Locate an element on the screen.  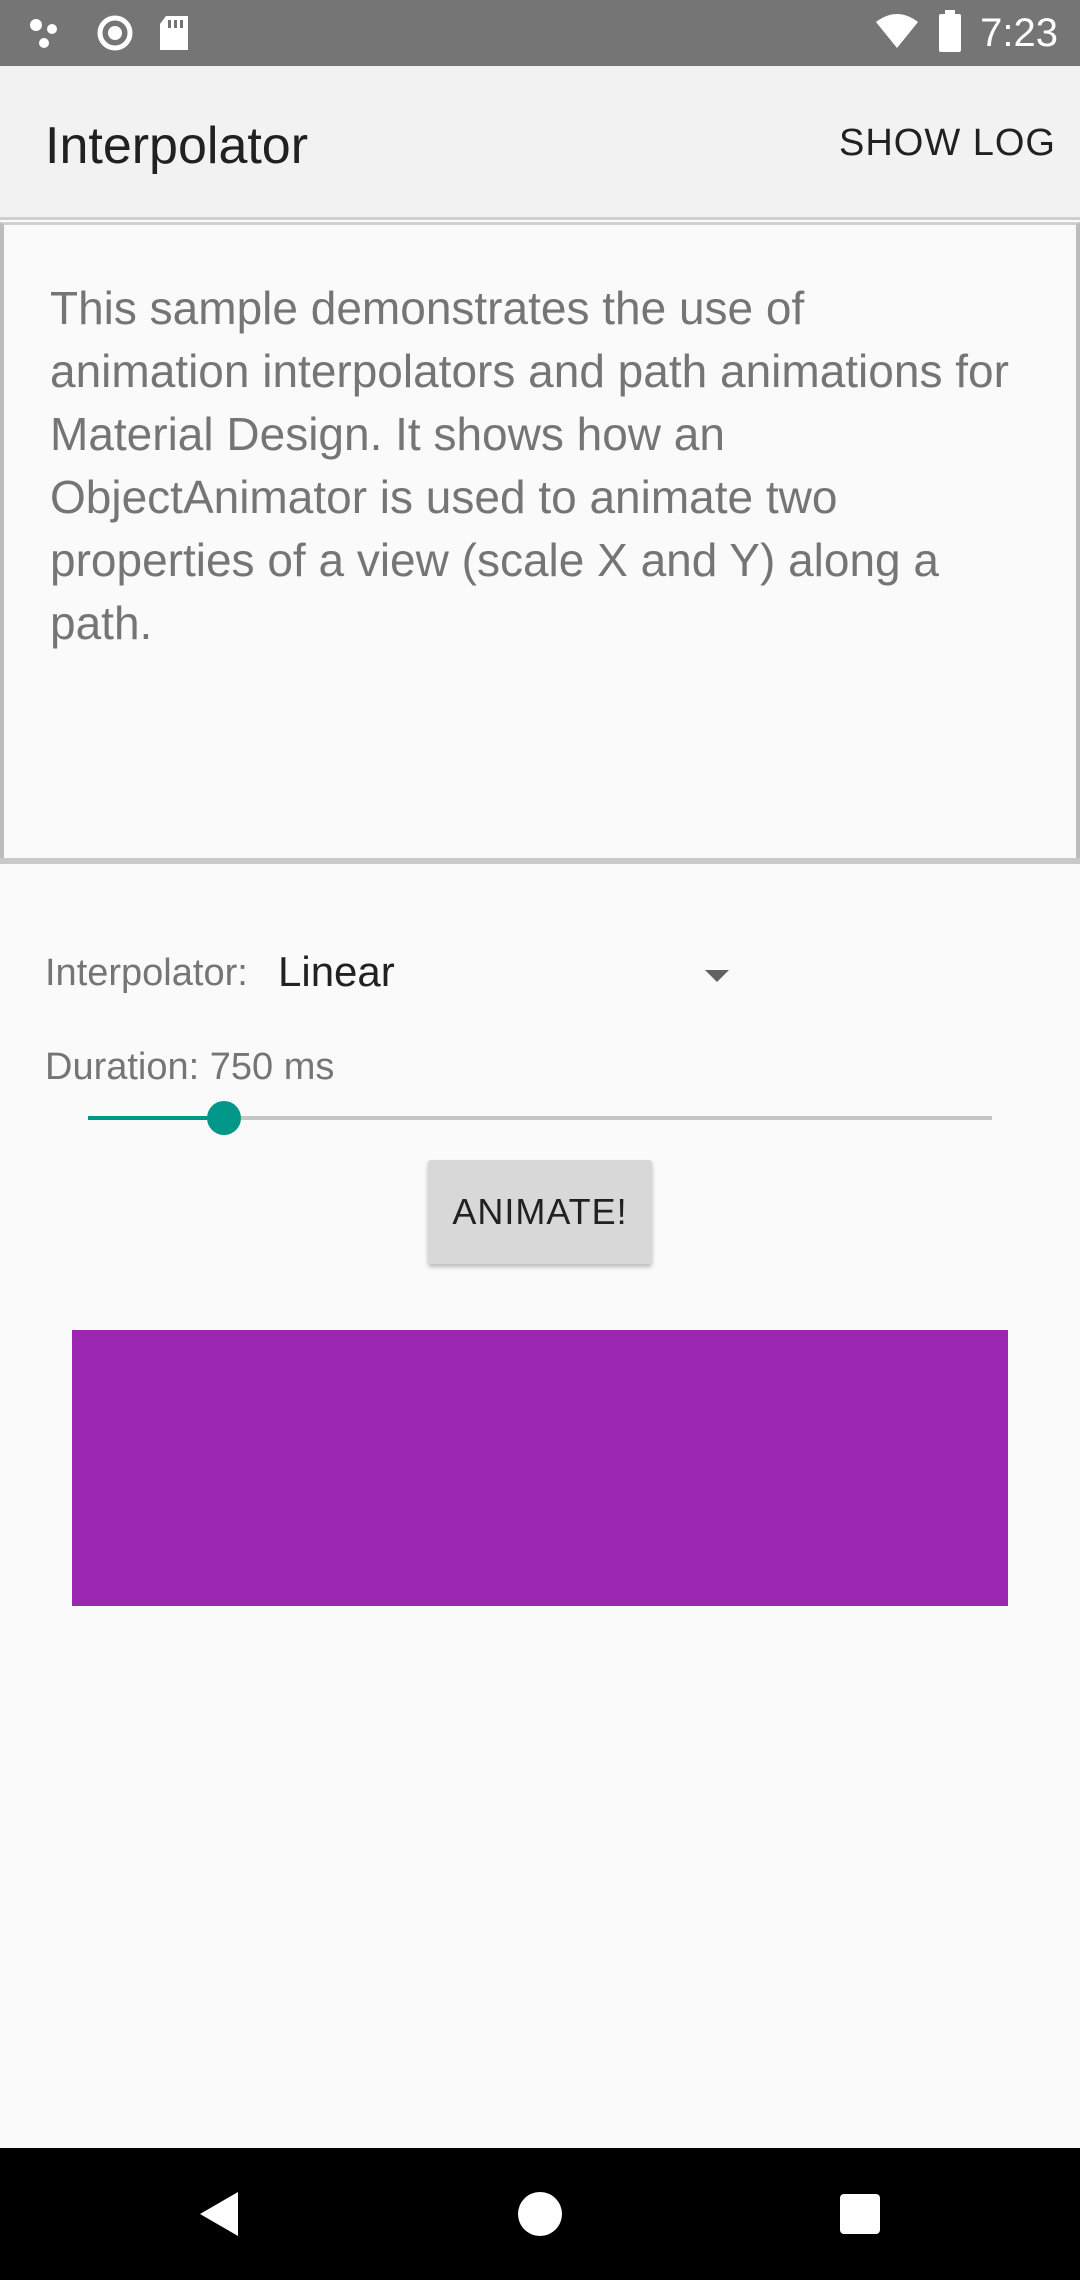
sd-card-icon is located at coordinates (174, 35).